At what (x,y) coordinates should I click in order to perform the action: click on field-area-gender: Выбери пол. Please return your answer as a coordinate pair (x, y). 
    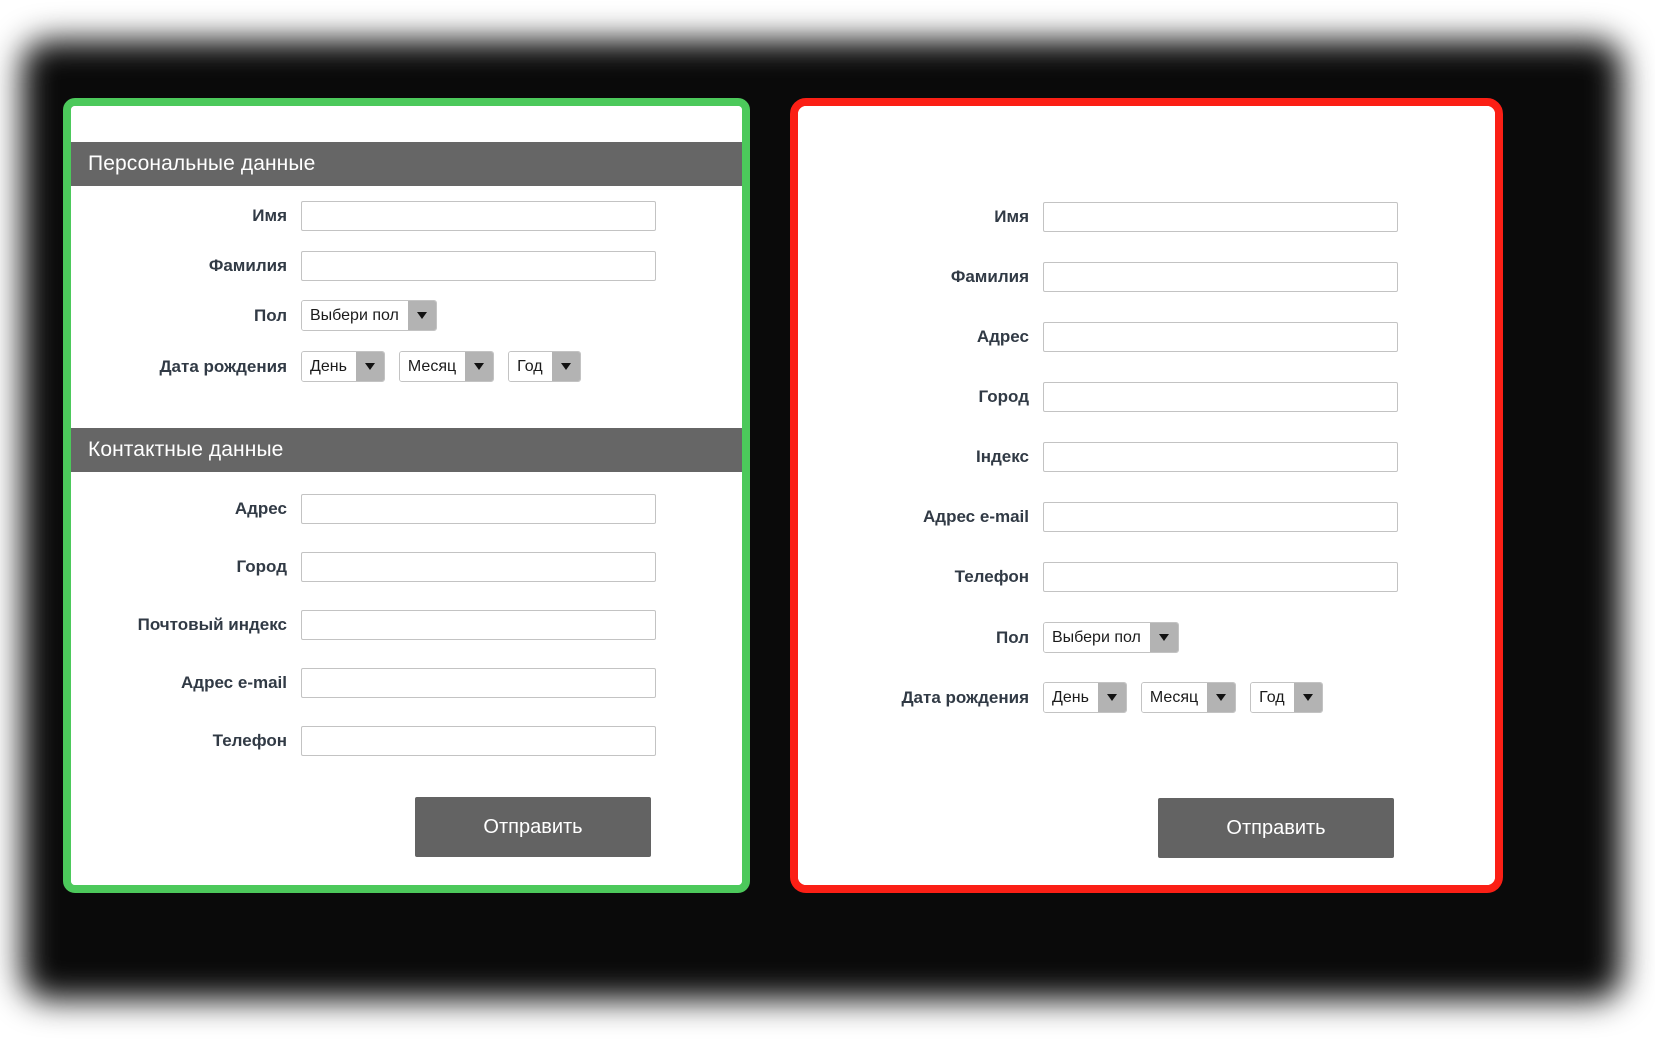
    Looking at the image, I should click on (369, 315).